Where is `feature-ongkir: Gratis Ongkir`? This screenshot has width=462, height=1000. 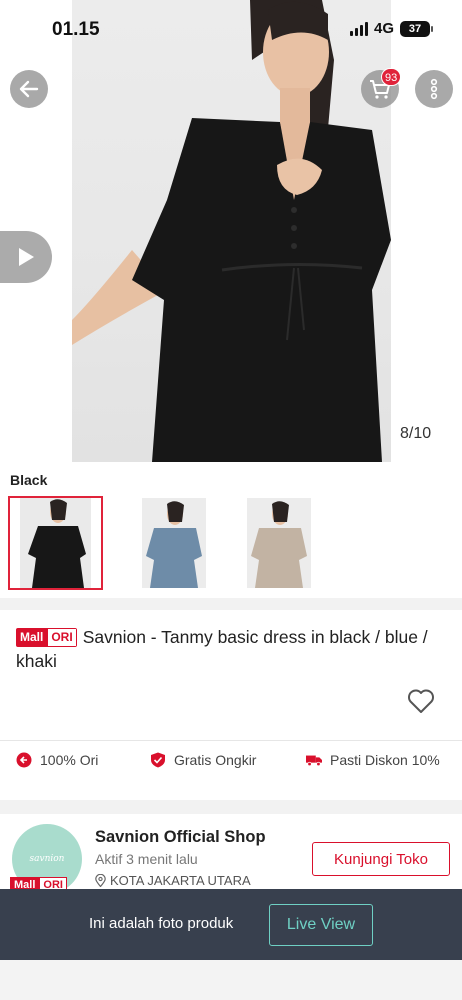 feature-ongkir: Gratis Ongkir is located at coordinates (203, 760).